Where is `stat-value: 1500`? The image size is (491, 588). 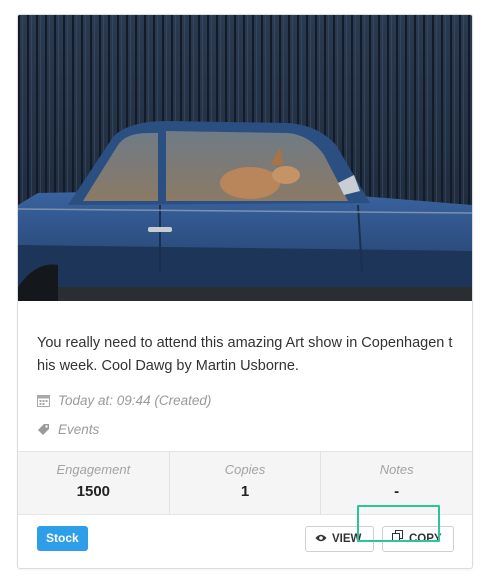
stat-value: 1500 is located at coordinates (93, 491).